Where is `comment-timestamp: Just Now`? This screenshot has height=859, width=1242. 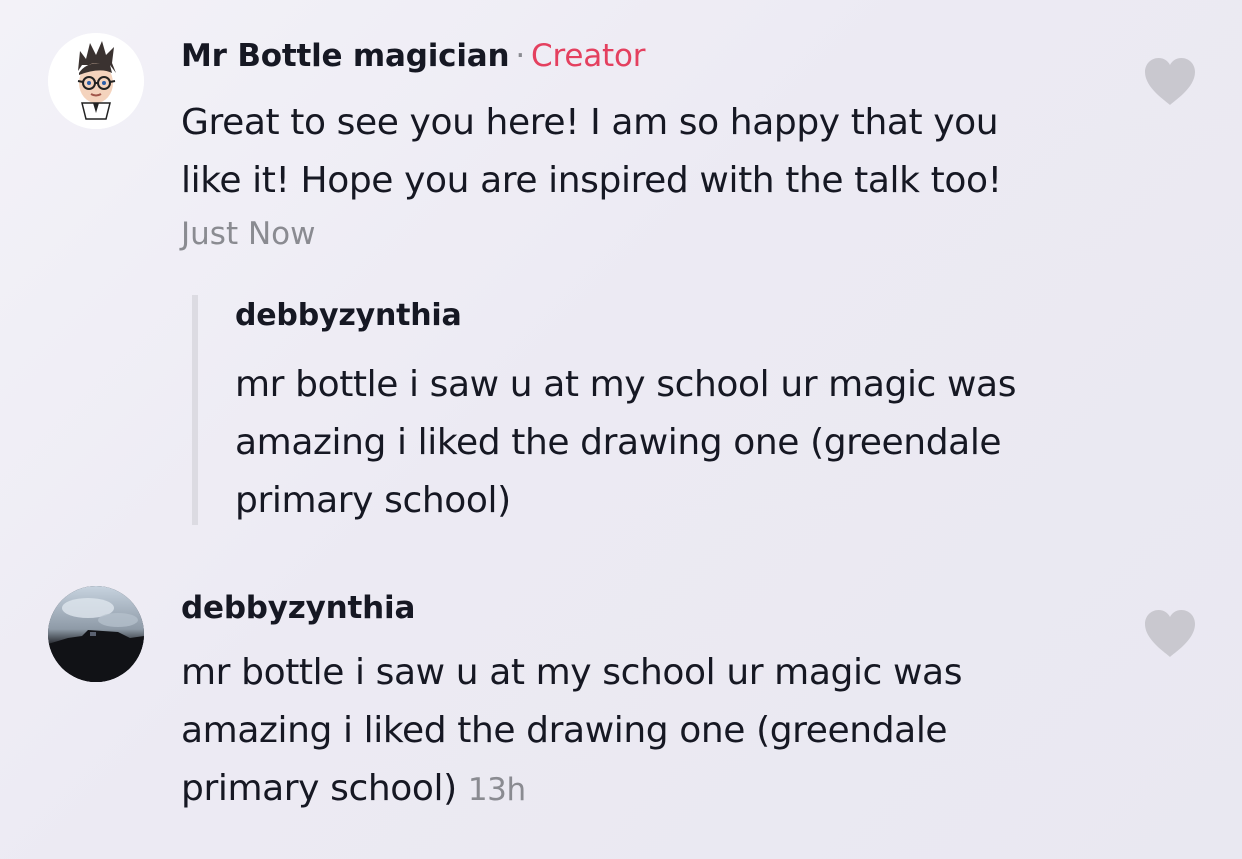
comment-timestamp: Just Now is located at coordinates (248, 234).